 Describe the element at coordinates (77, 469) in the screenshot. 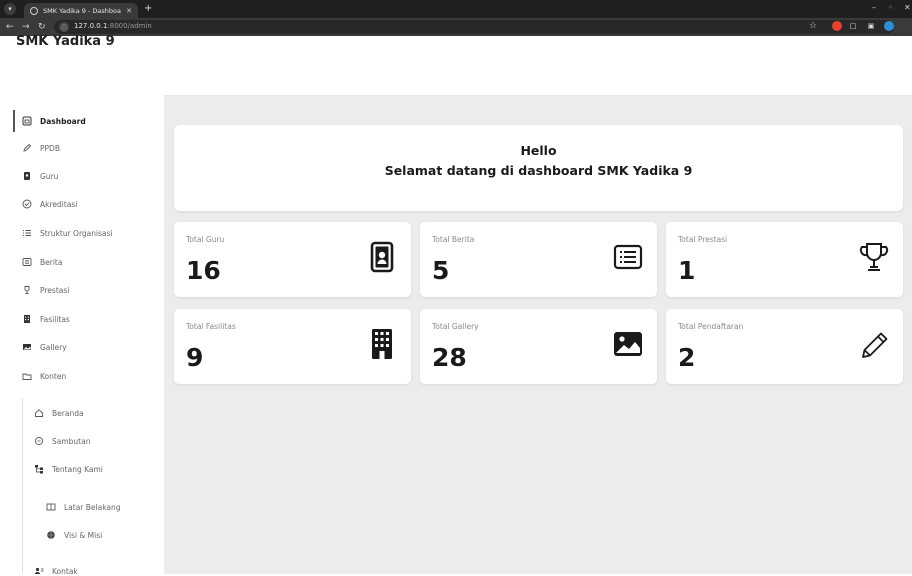

I see `sidebar-item-label: Tentang Kami` at that location.